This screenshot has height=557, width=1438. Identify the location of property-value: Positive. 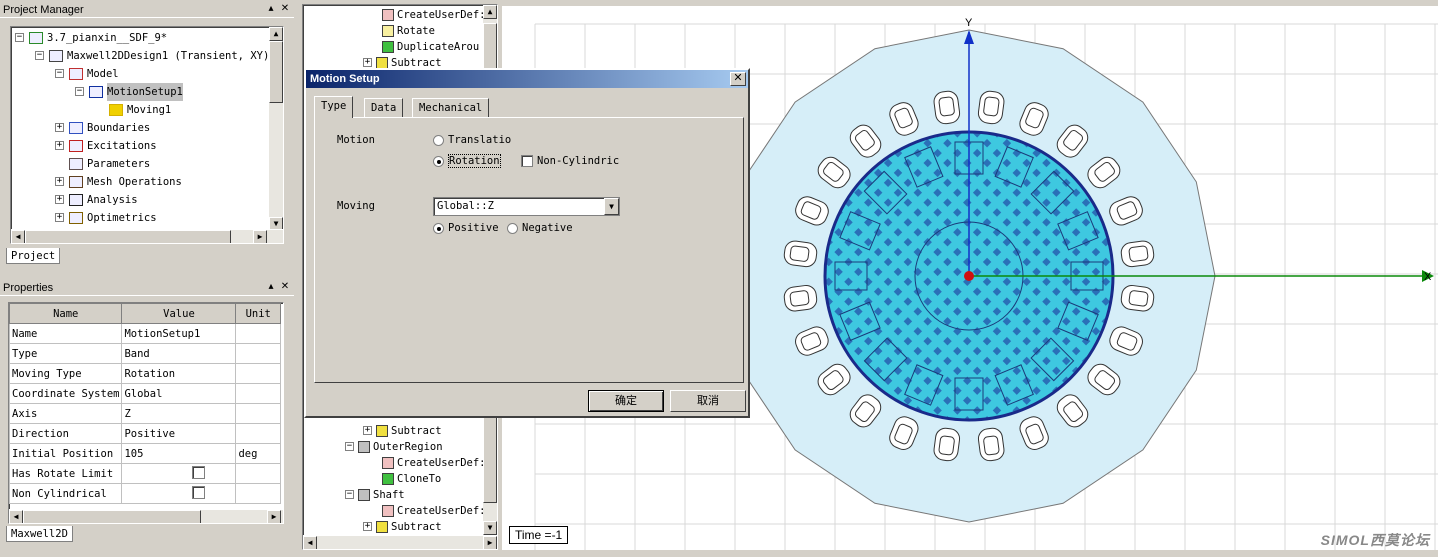
(179, 433).